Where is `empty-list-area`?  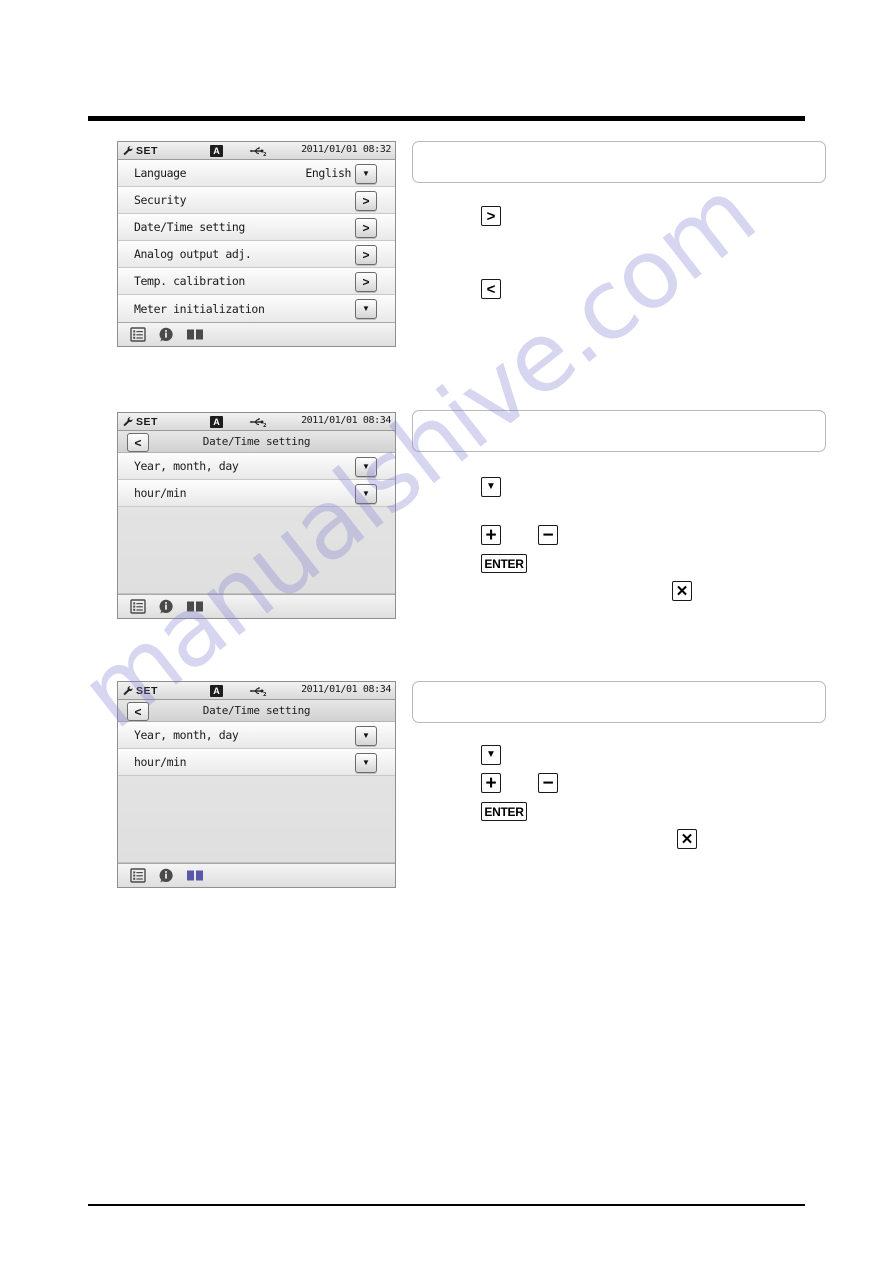
empty-list-area is located at coordinates (256, 819).